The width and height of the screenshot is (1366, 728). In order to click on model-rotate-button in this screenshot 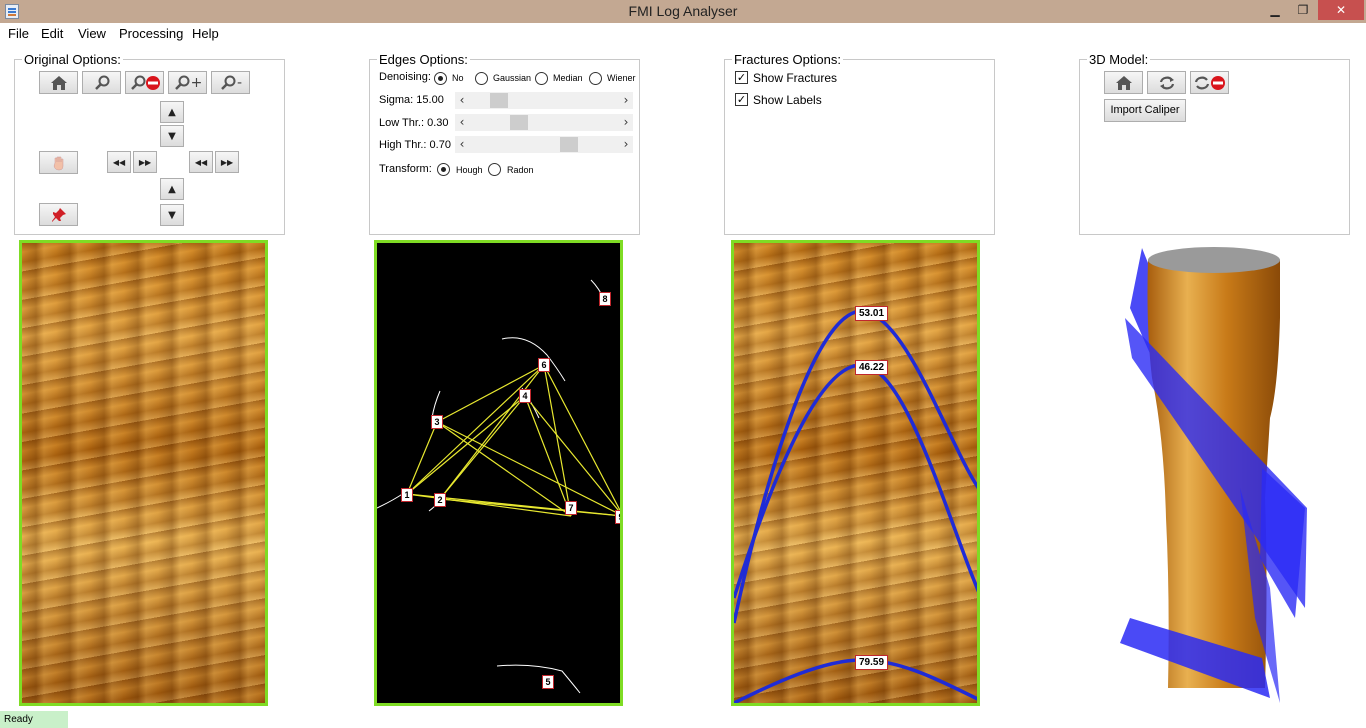, I will do `click(1166, 82)`.